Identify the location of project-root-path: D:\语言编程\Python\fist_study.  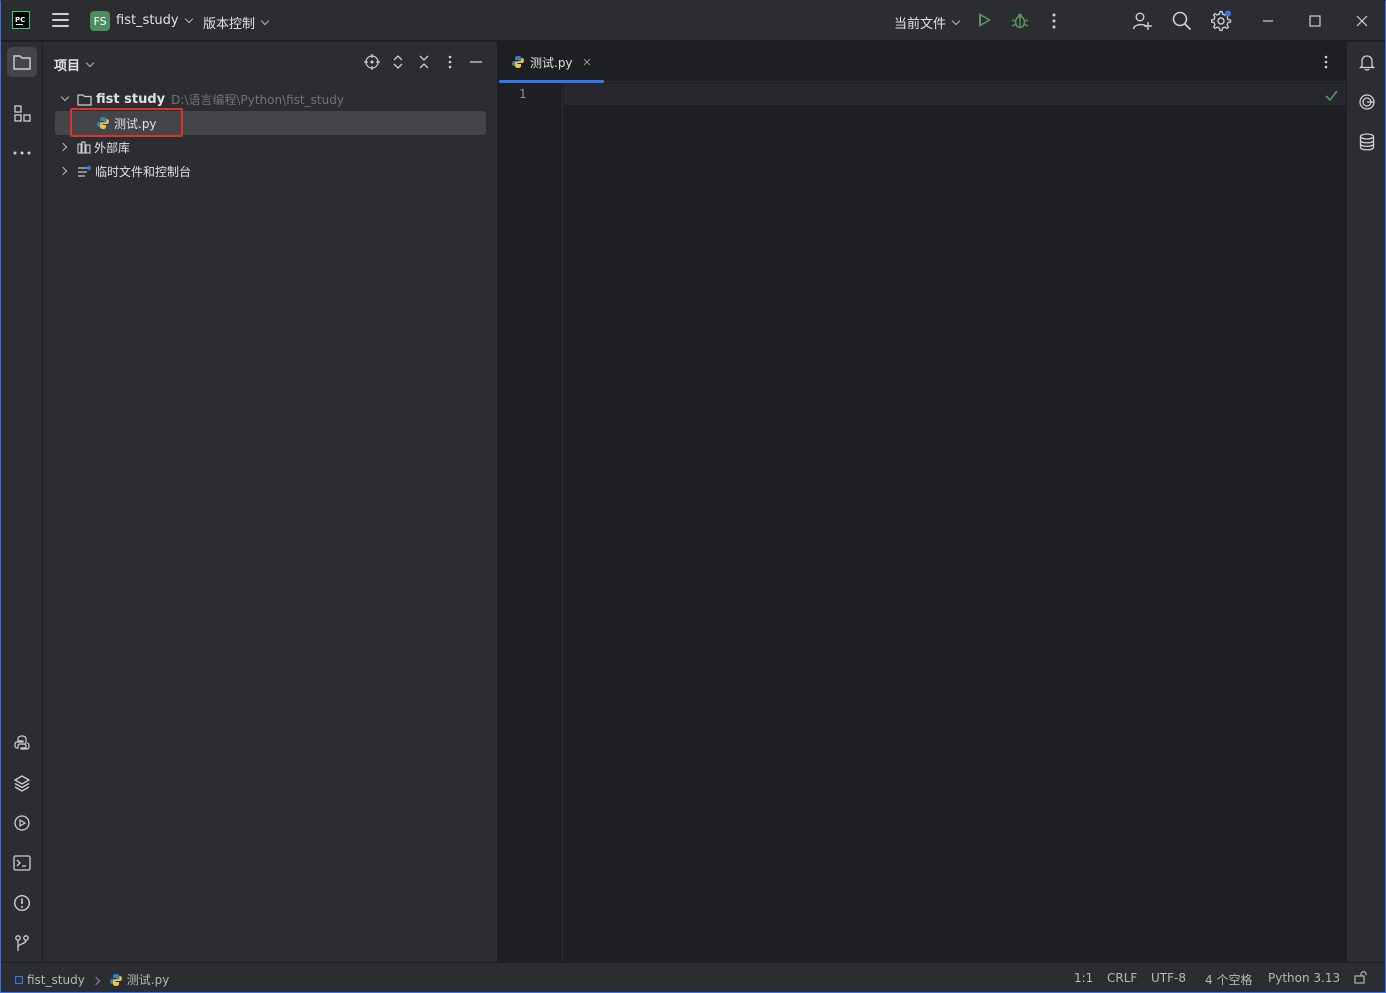
(257, 99).